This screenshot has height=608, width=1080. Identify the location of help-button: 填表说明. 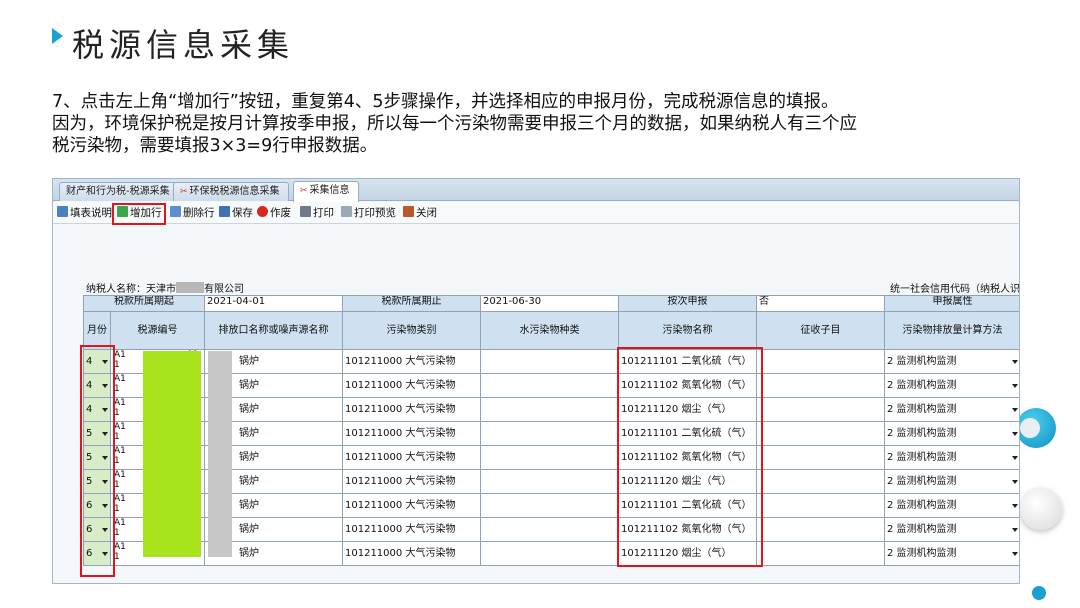
(84, 213).